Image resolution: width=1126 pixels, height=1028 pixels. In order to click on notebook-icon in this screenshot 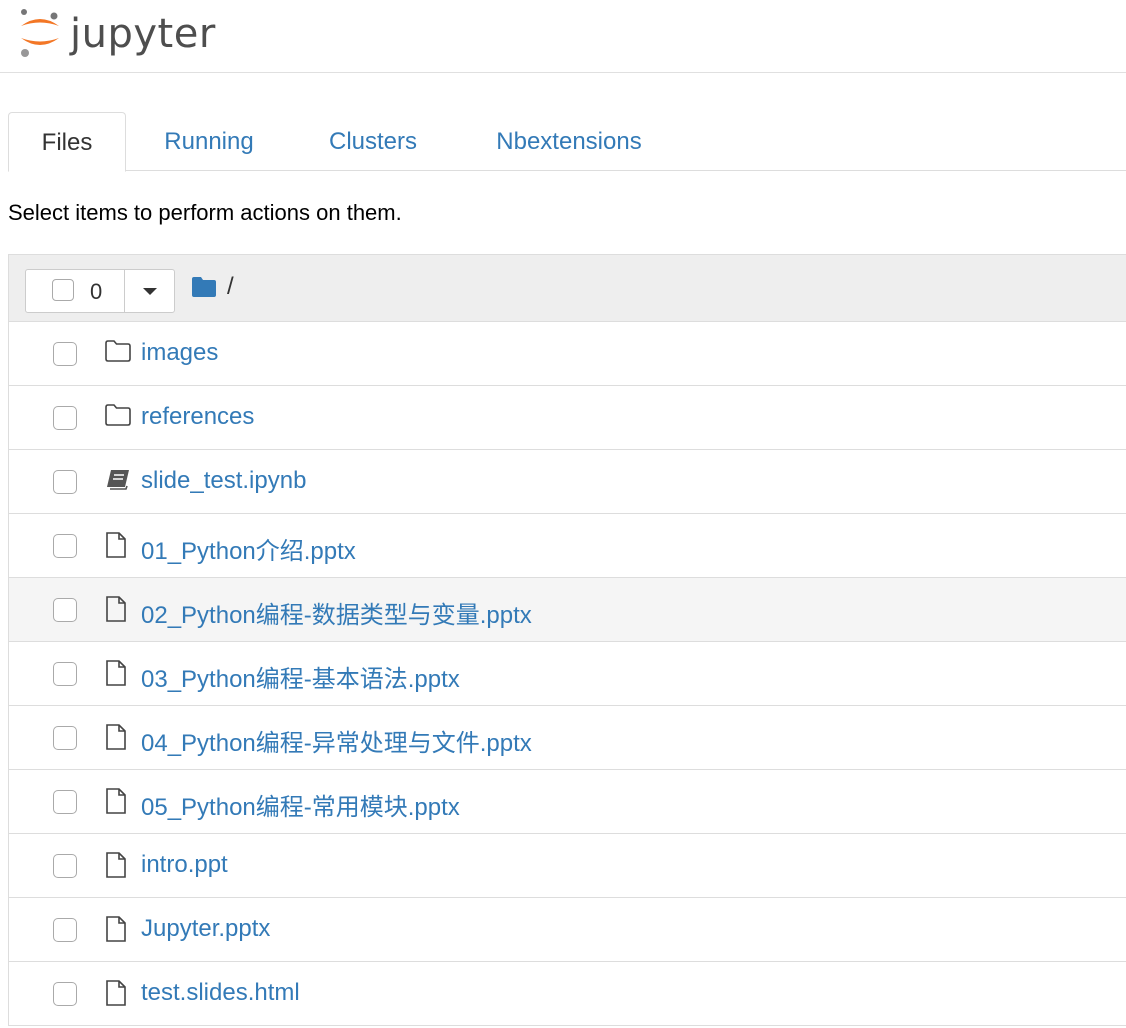, I will do `click(118, 481)`.